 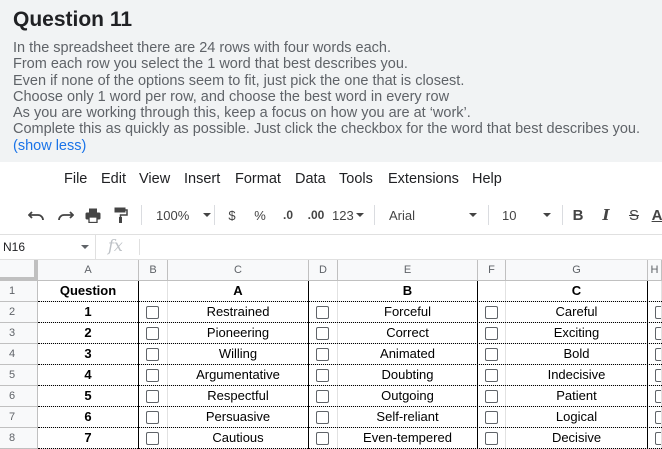 I want to click on option-b-word: Doubting, so click(x=408, y=375).